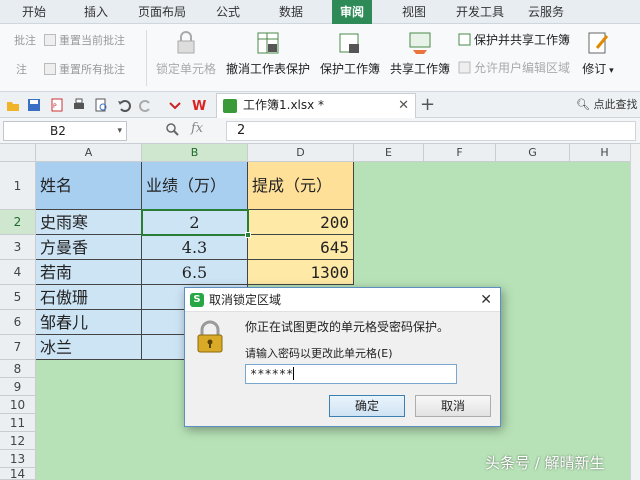 Image resolution: width=640 pixels, height=480 pixels. I want to click on print-preview-icon, so click(101, 105).